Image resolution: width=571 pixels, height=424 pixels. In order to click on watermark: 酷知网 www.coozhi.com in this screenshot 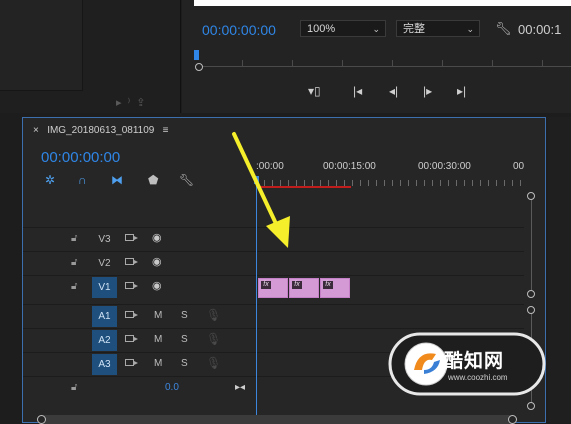, I will do `click(467, 364)`.